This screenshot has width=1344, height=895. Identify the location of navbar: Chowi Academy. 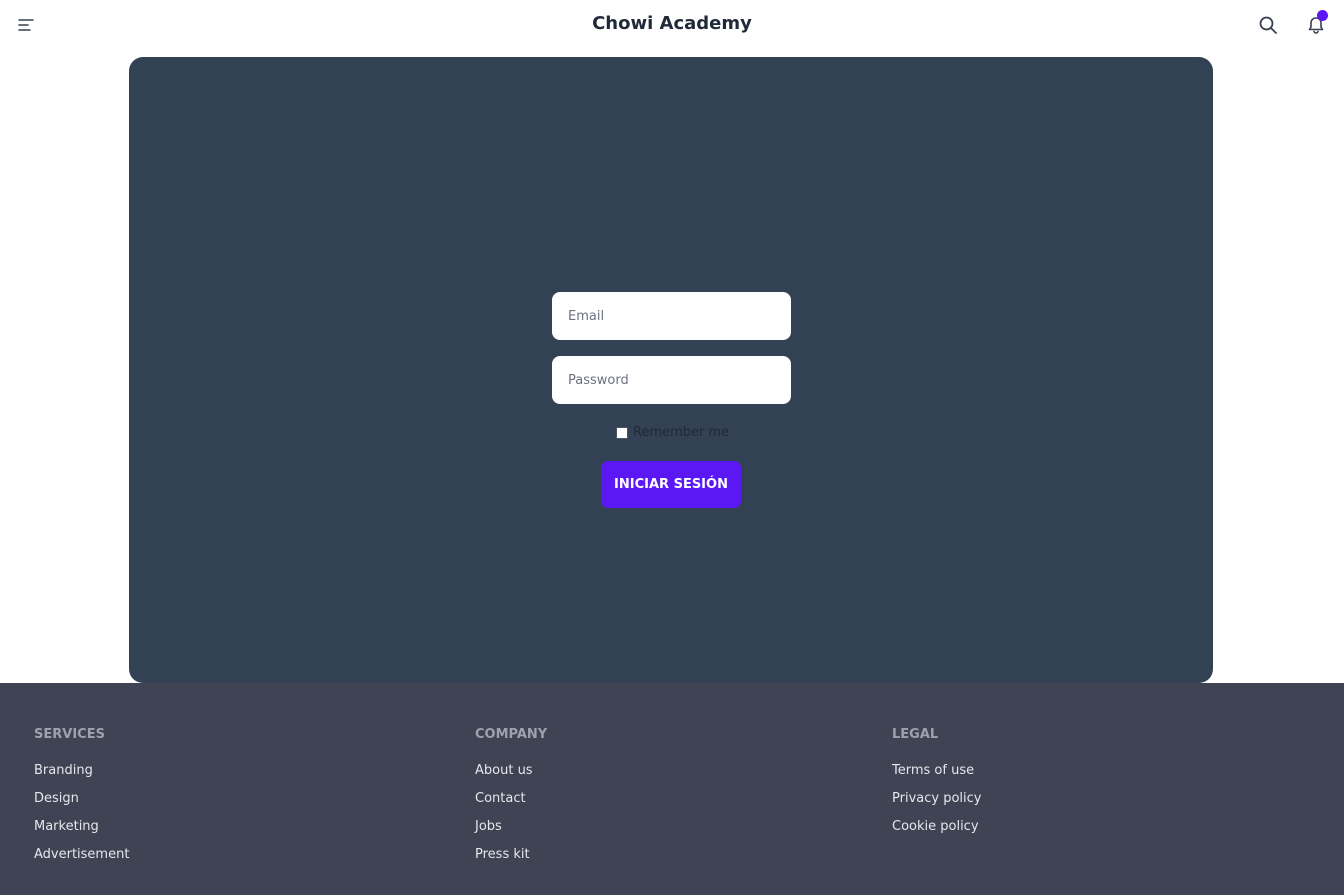
(672, 25).